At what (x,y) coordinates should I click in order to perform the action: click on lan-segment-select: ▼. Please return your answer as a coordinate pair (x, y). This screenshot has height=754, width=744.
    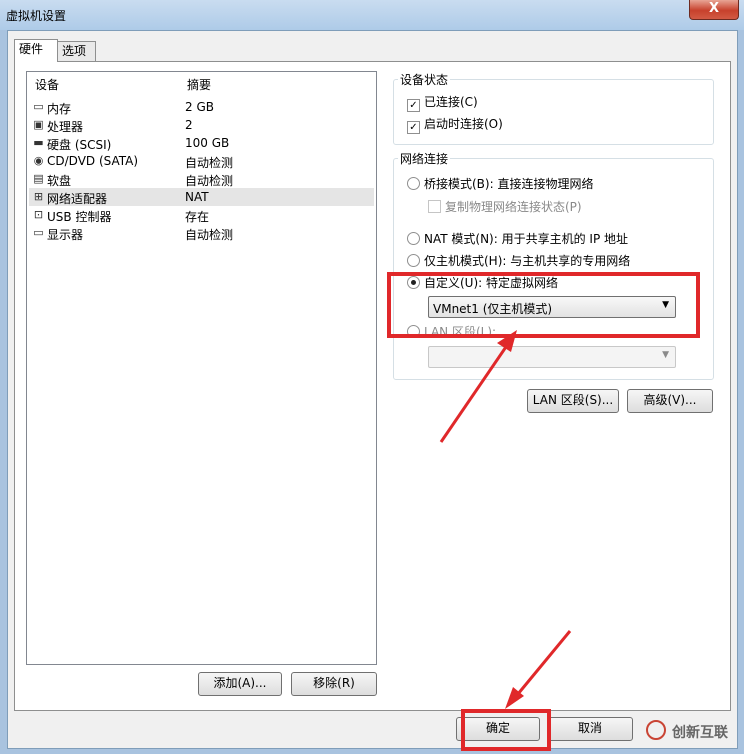
    Looking at the image, I should click on (552, 357).